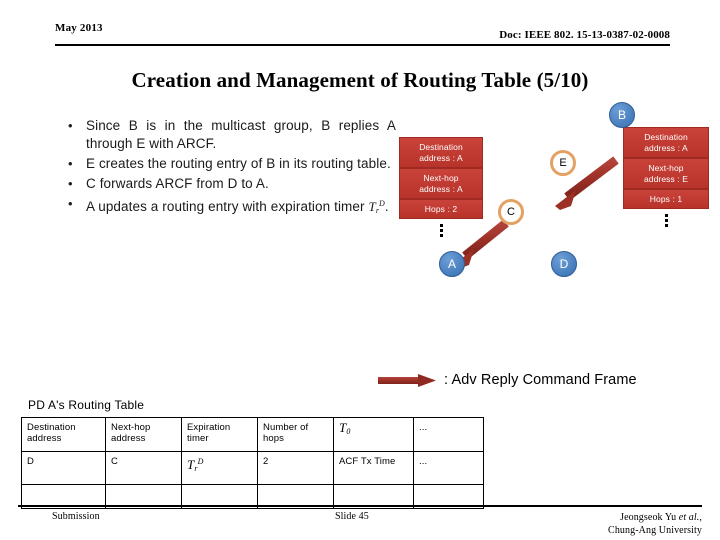 Image resolution: width=720 pixels, height=540 pixels. I want to click on adv-reply-arrow-icon, so click(407, 380).